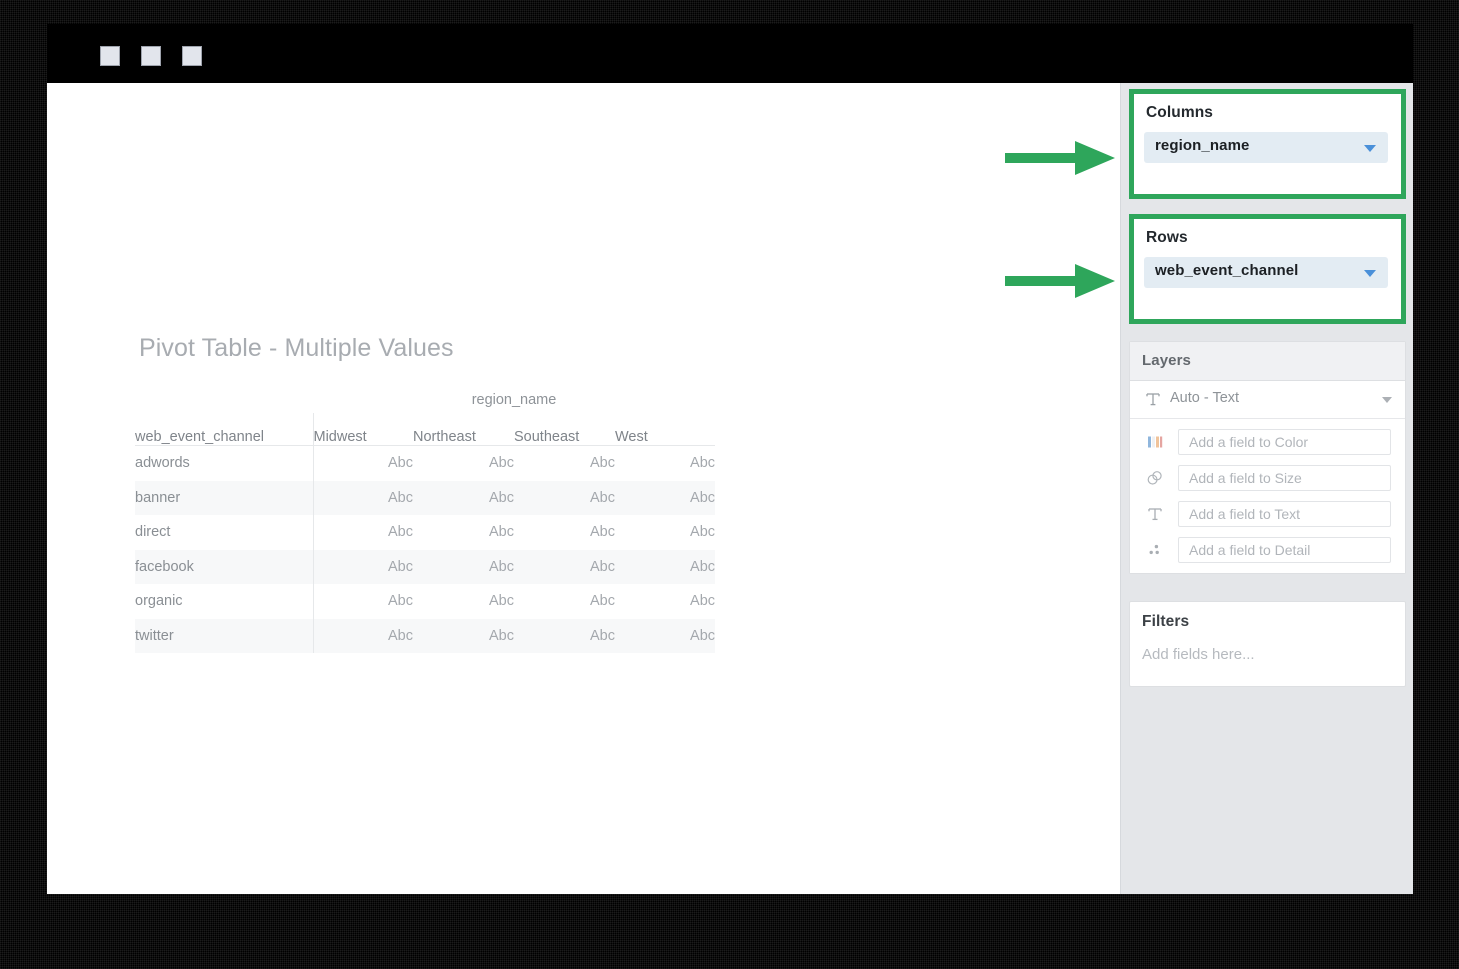  I want to click on window-titlebar, so click(730, 53).